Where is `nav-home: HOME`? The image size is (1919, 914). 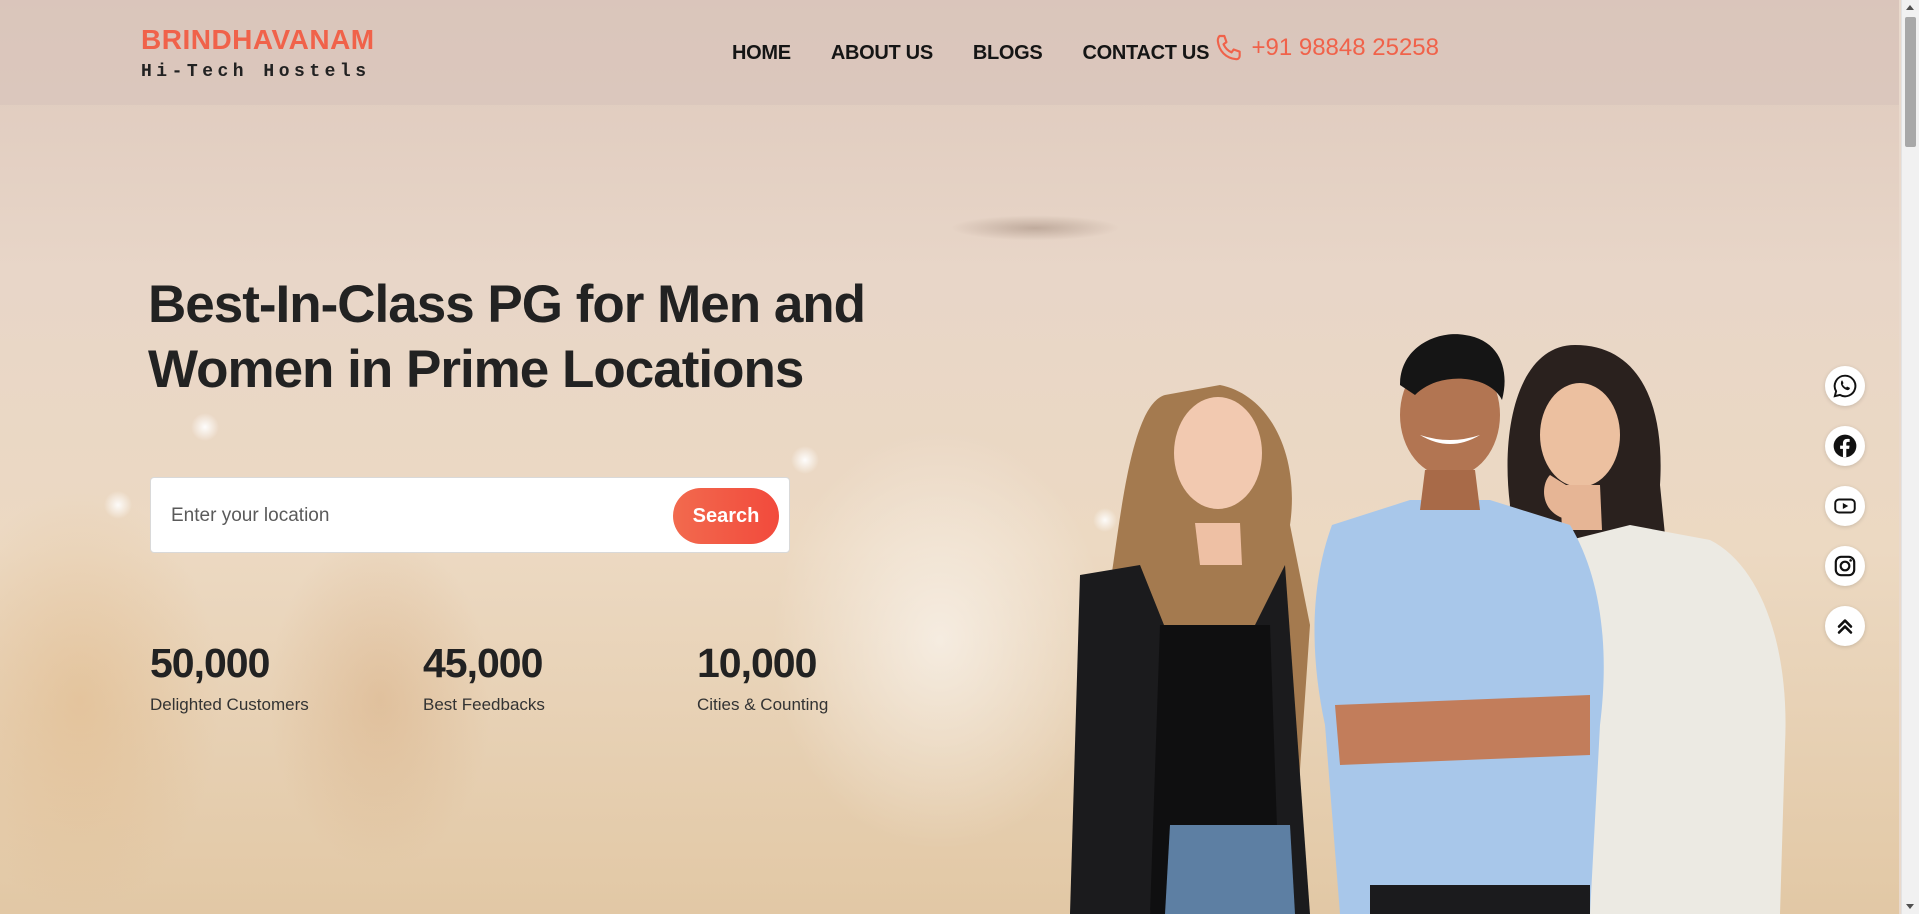
nav-home: HOME is located at coordinates (761, 53).